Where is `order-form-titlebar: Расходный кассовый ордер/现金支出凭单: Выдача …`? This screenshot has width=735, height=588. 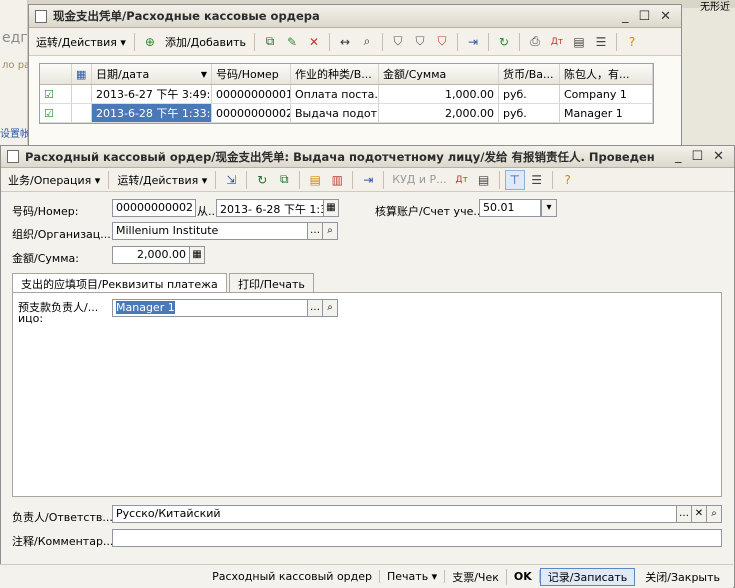
order-form-titlebar: Расходный кассовый ордер/现金支出凭单: Выдача … is located at coordinates (367, 157).